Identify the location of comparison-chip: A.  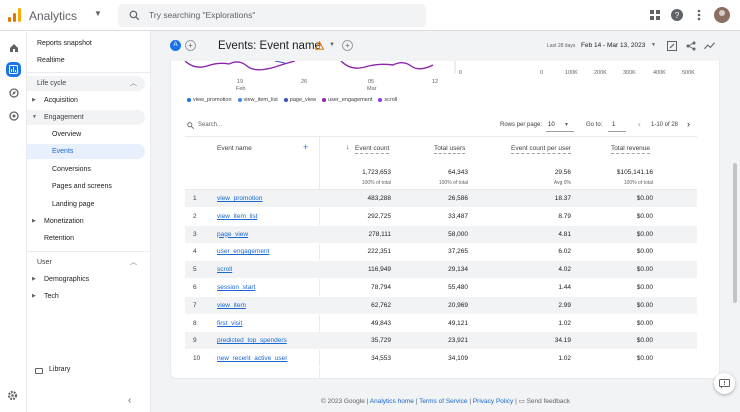
(175, 45).